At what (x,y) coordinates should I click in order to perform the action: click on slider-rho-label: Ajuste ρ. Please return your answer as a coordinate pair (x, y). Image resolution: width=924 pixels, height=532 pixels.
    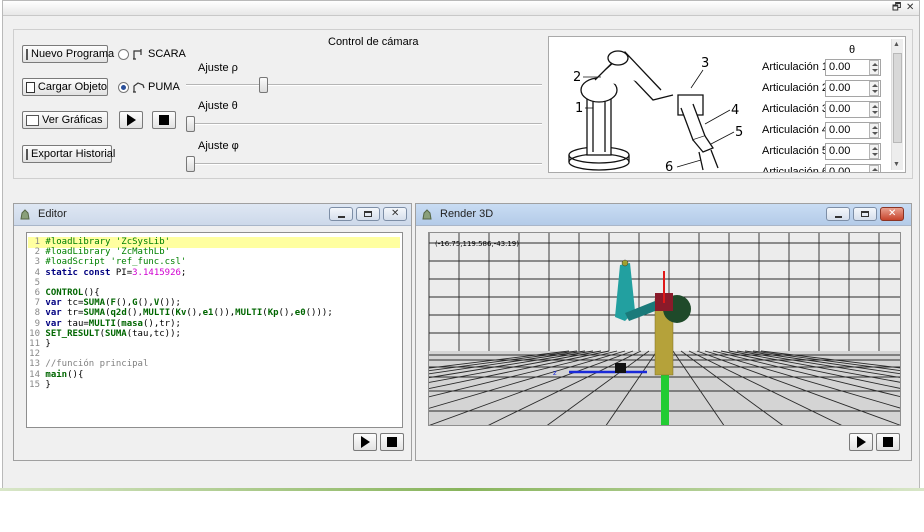
    Looking at the image, I should click on (218, 68).